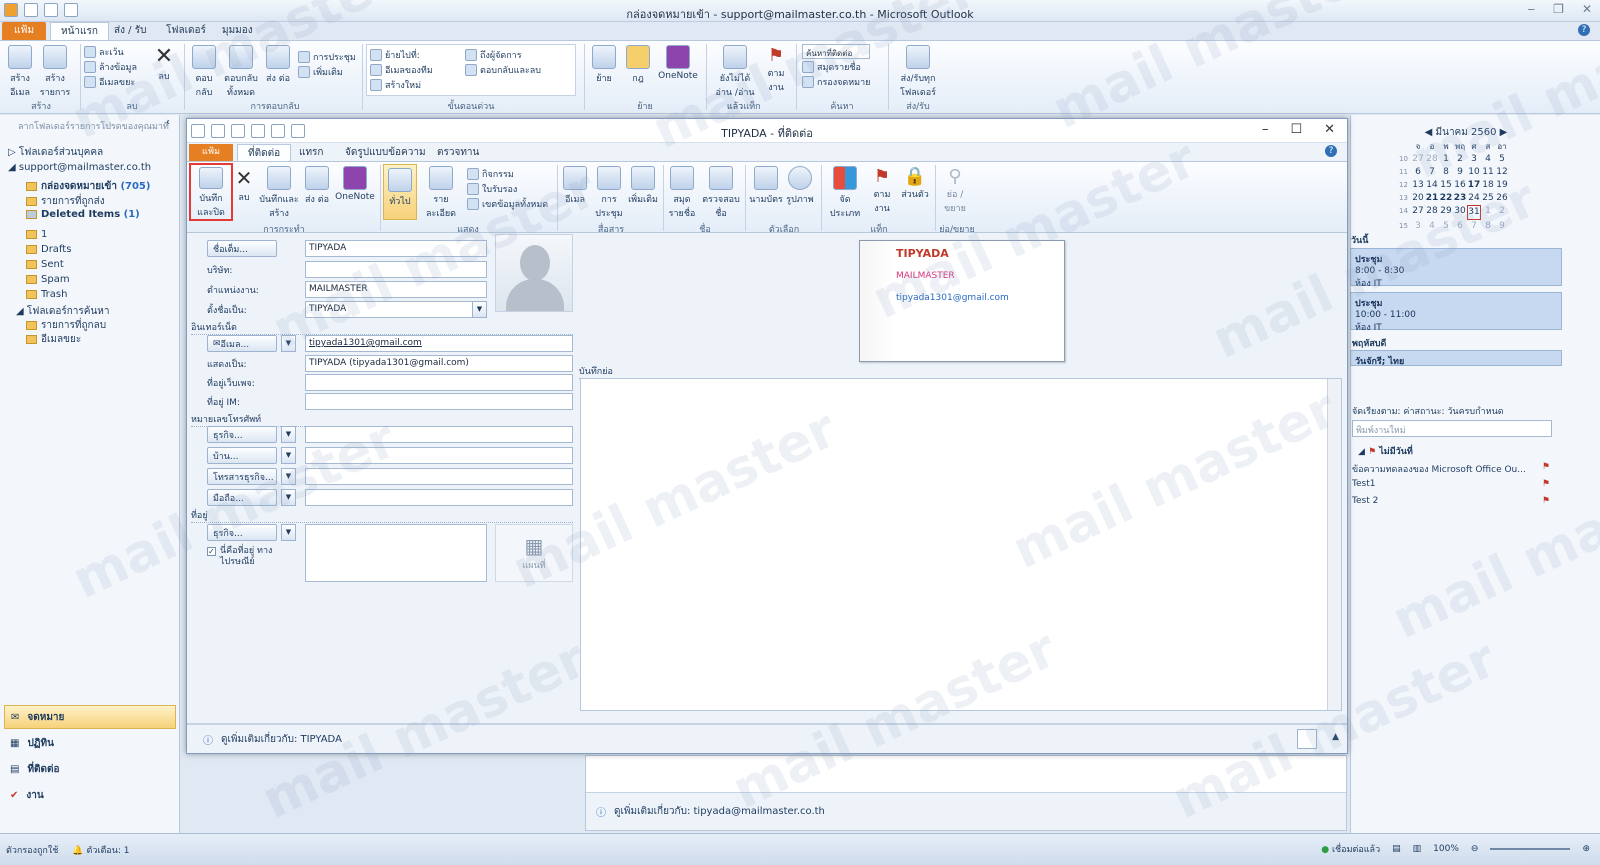 This screenshot has height=865, width=1600. I want to click on full-name-field: TIPYADA, so click(396, 248).